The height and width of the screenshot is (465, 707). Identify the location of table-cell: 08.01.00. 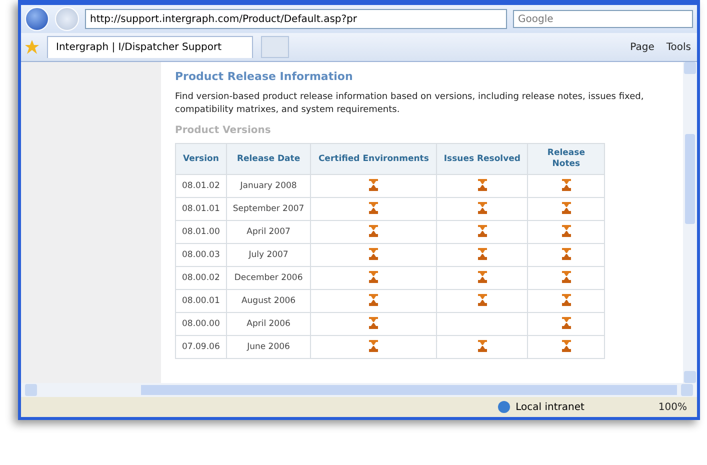
(201, 232).